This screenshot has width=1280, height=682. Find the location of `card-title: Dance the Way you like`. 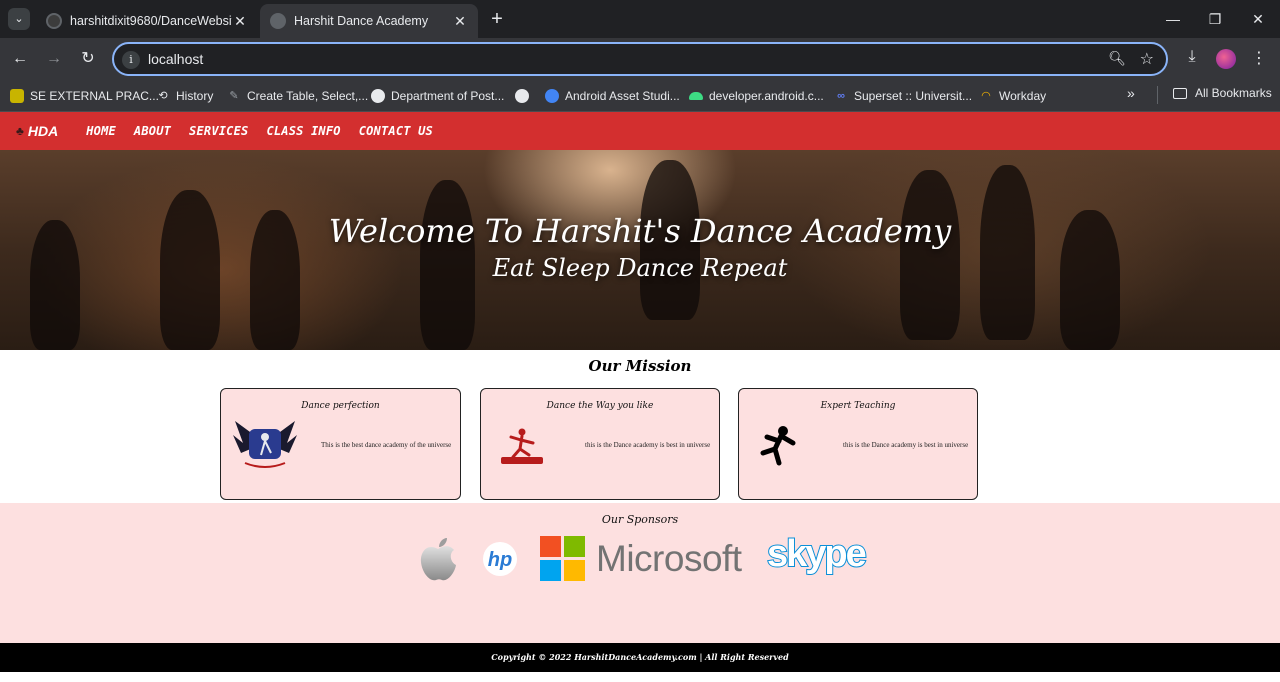

card-title: Dance the Way you like is located at coordinates (600, 406).